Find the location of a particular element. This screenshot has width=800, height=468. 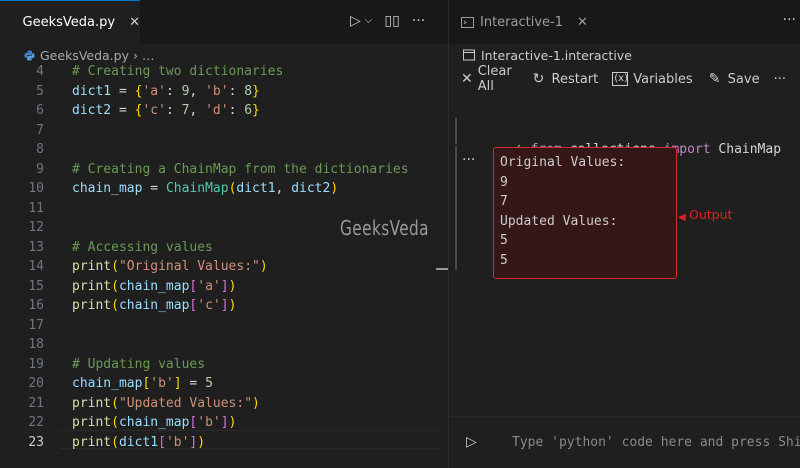

code-token: ] is located at coordinates (224, 305).